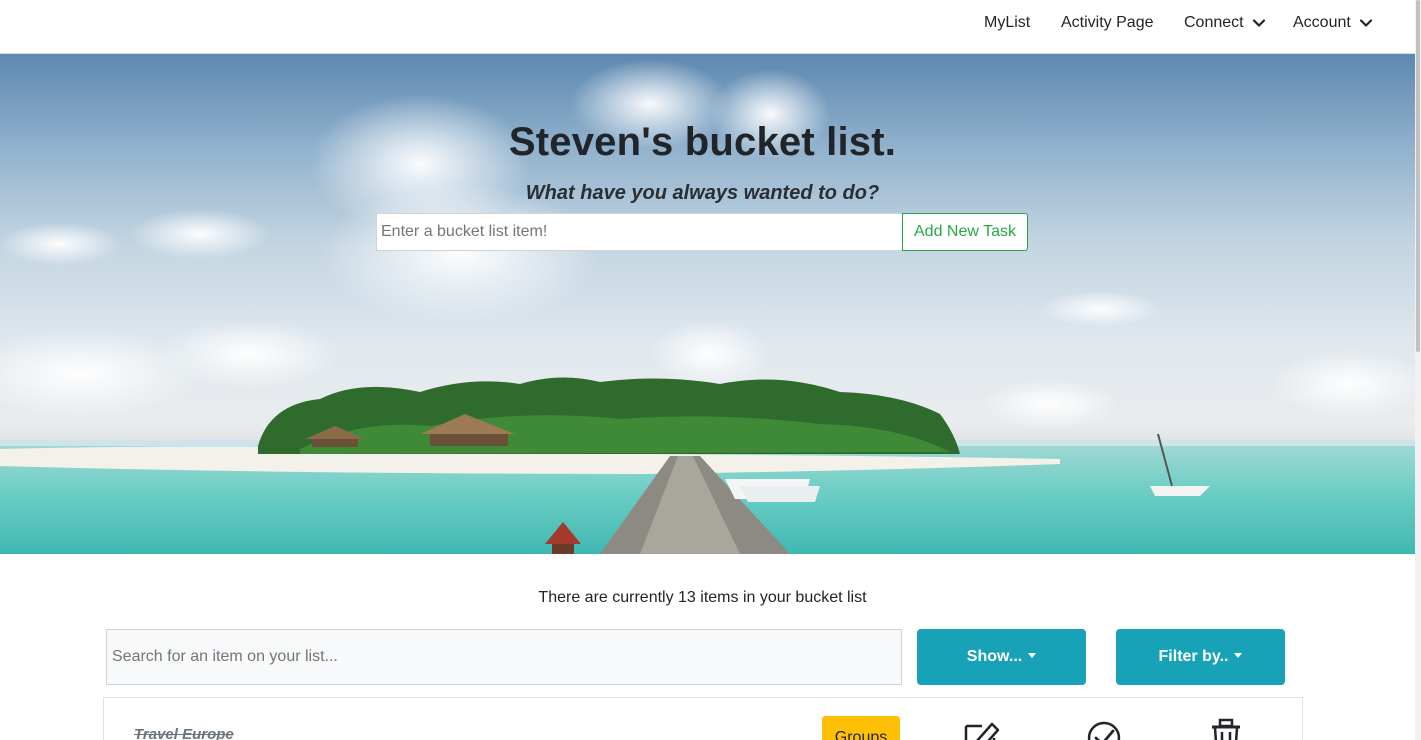  I want to click on list-item: Travel Europe Groups, so click(703, 718).